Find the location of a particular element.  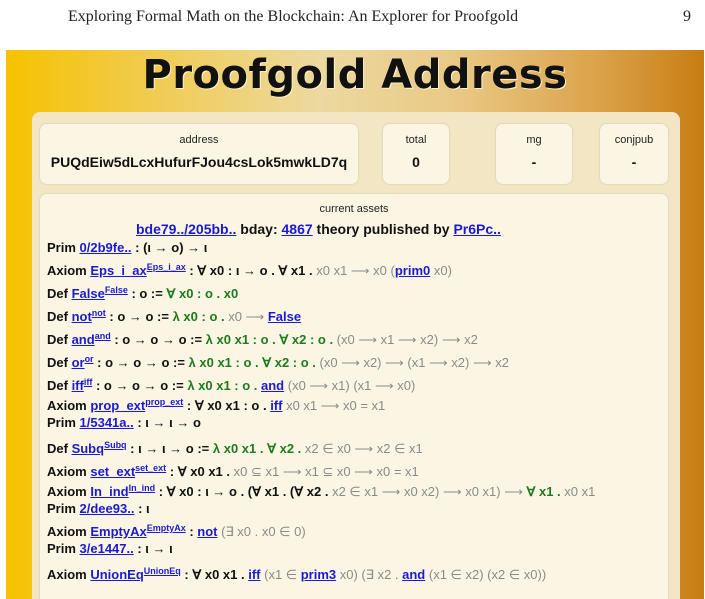

asset-label-link: prop_ext is located at coordinates (164, 402).